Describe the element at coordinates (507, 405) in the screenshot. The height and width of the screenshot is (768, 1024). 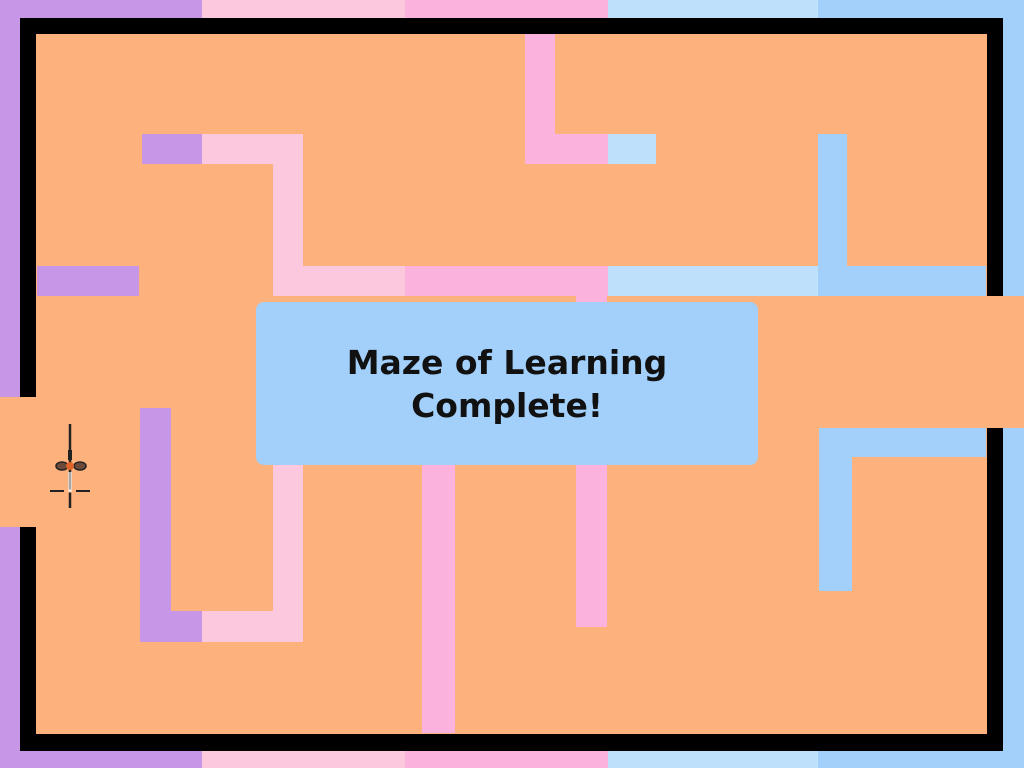
I see `banner-subtitle: Complete!` at that location.